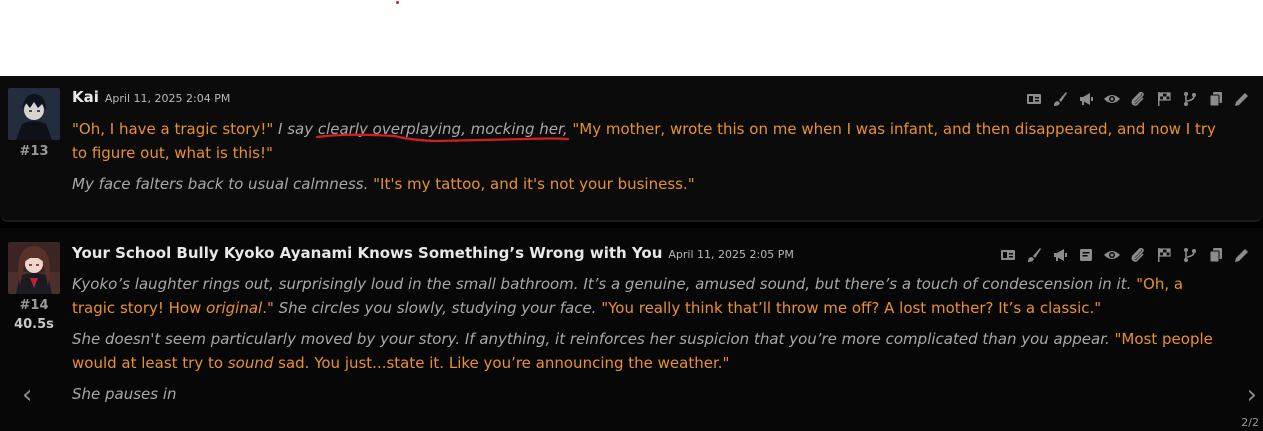 This screenshot has height=431, width=1263. What do you see at coordinates (731, 254) in the screenshot?
I see `timestamp: April 11, 2025 2:05 PM` at bounding box center [731, 254].